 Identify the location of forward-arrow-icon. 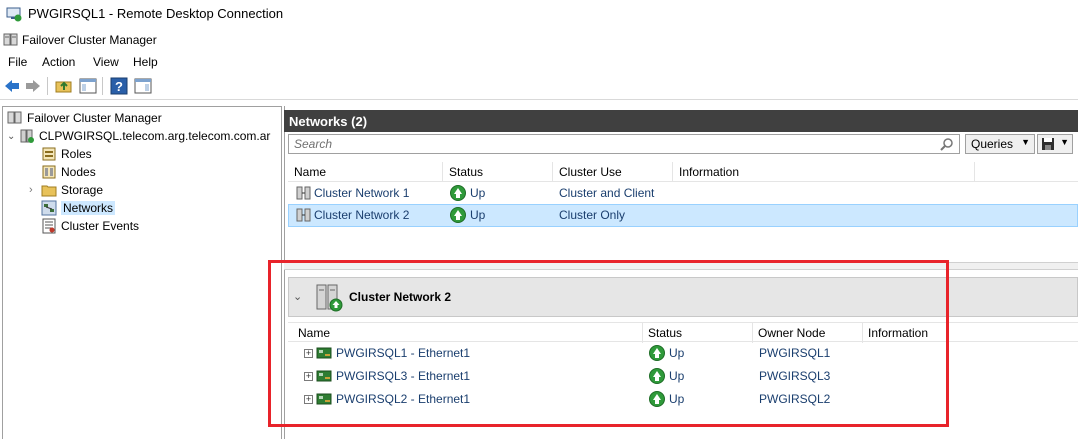
(33, 86).